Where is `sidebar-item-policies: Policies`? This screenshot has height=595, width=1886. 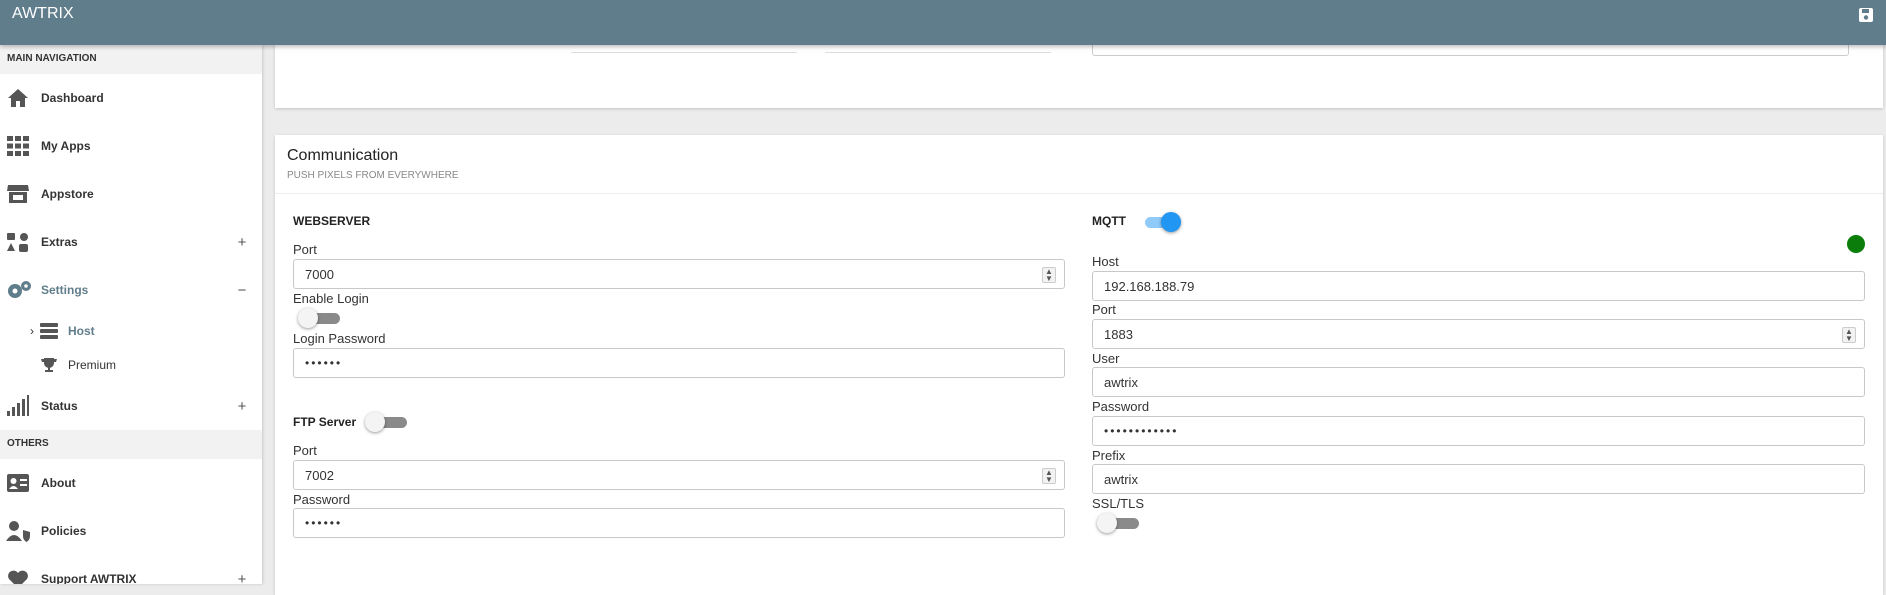
sidebar-item-policies: Policies is located at coordinates (131, 531).